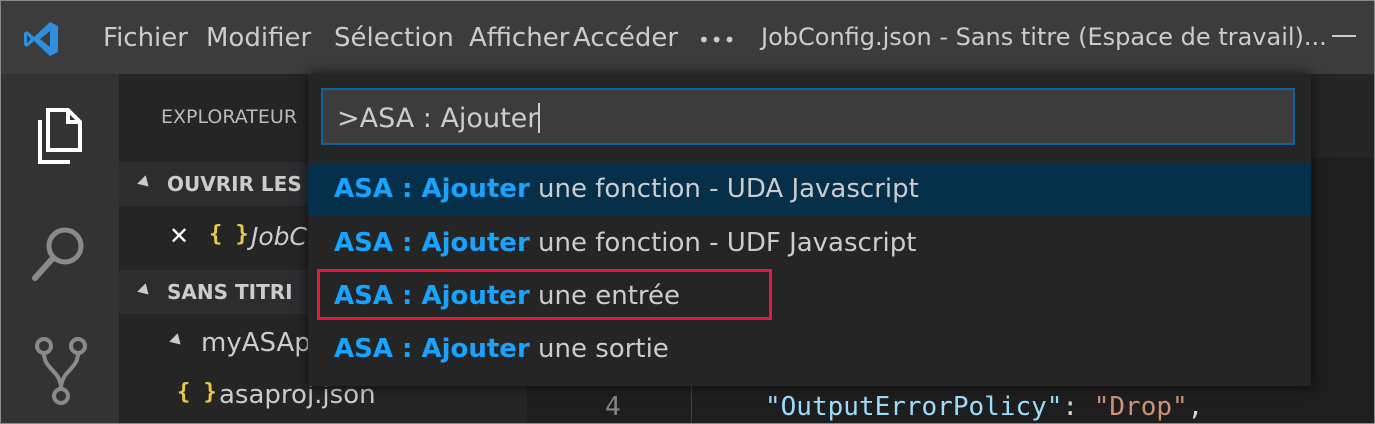  I want to click on activity-bar, so click(60, 248).